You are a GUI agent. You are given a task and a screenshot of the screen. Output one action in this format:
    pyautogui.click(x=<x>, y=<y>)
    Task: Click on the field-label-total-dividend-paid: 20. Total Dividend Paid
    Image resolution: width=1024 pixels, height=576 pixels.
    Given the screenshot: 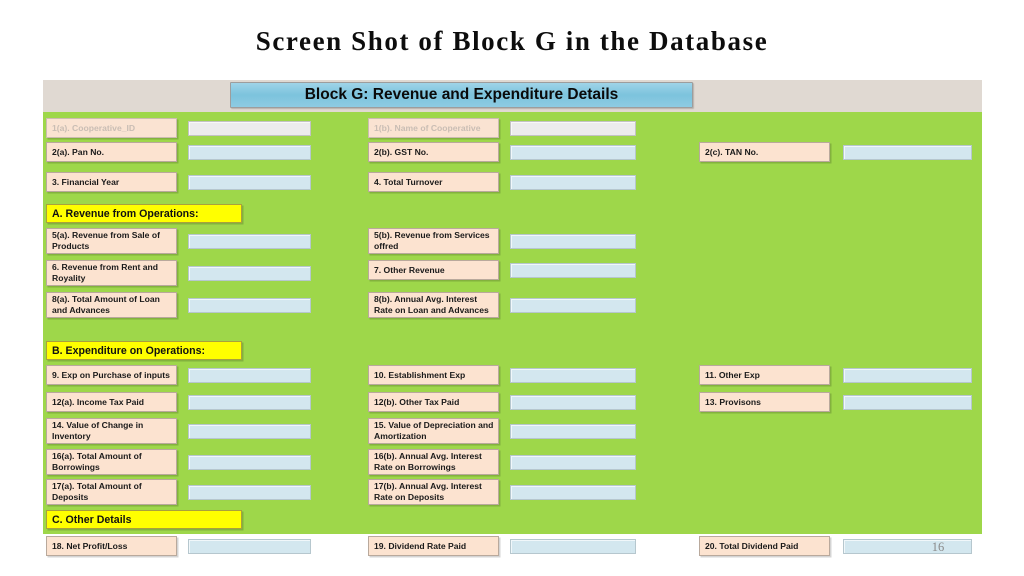 What is the action you would take?
    pyautogui.click(x=764, y=546)
    